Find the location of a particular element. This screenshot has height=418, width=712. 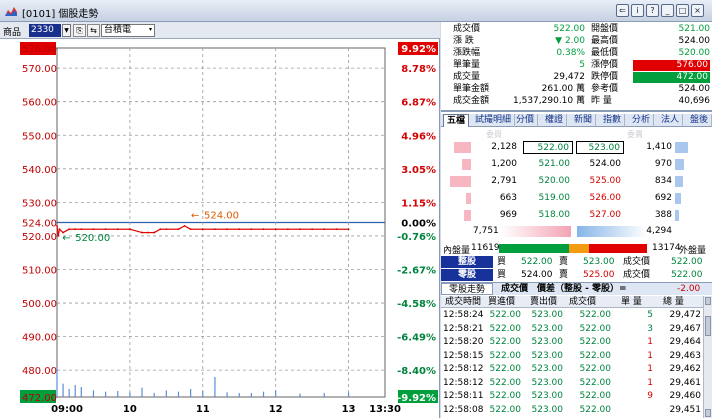

tab-item: 試撮明細 is located at coordinates (494, 120).